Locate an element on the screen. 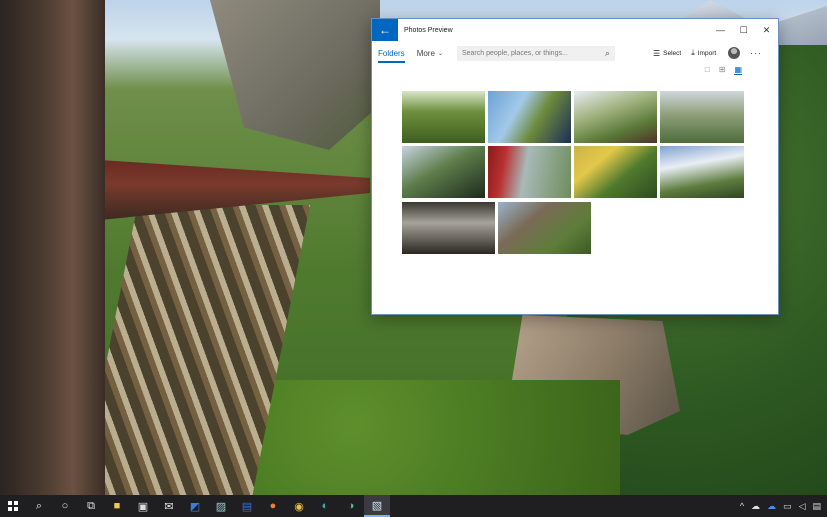  close-button: ✕ is located at coordinates (766, 30).